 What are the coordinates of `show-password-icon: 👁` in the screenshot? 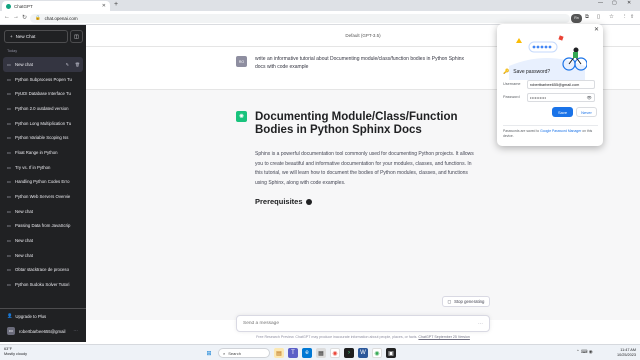 It's located at (589, 97).